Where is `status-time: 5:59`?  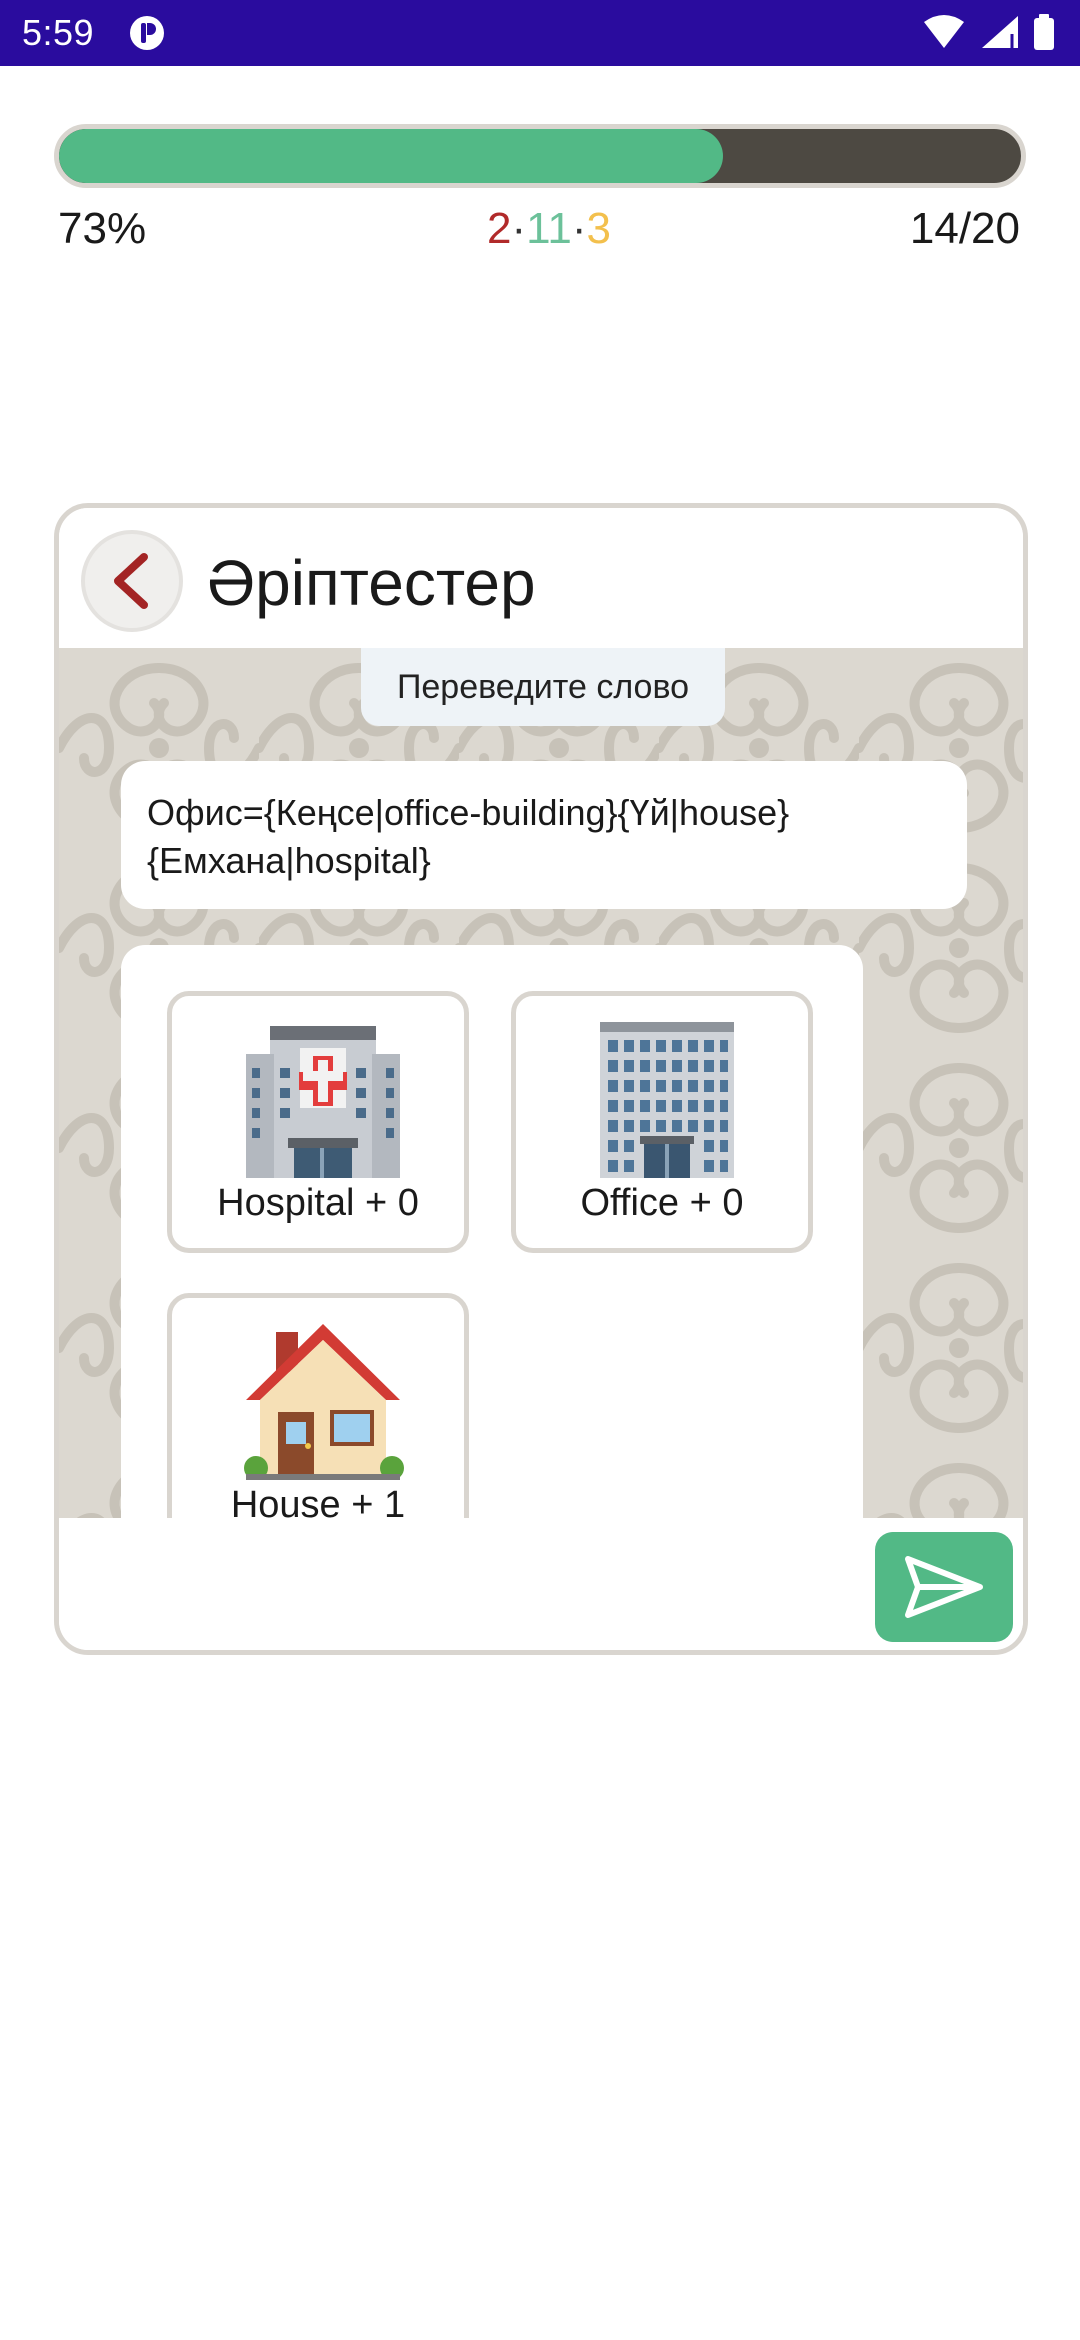 status-time: 5:59 is located at coordinates (58, 32).